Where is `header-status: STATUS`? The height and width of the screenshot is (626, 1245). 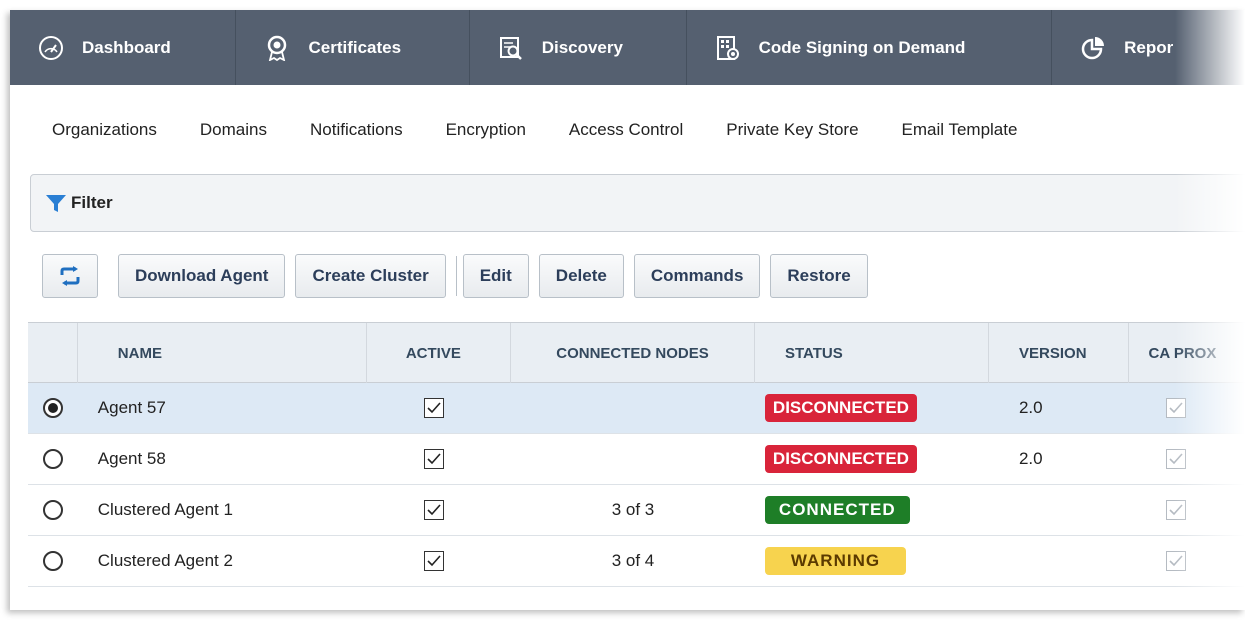 header-status: STATUS is located at coordinates (872, 353).